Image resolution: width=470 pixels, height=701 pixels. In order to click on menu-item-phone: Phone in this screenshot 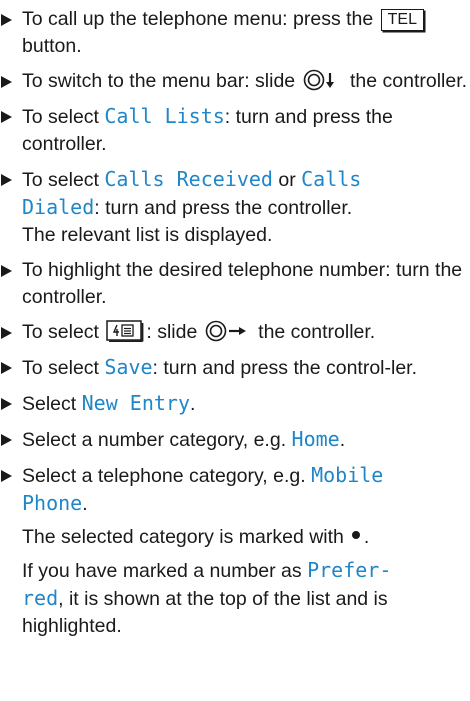, I will do `click(52, 503)`.